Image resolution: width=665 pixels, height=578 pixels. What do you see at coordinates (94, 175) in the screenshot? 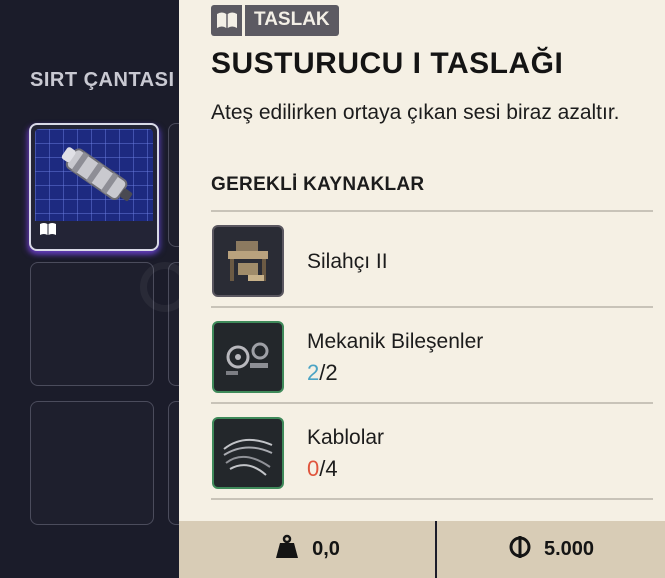
I see `silencer-blueprint-art` at bounding box center [94, 175].